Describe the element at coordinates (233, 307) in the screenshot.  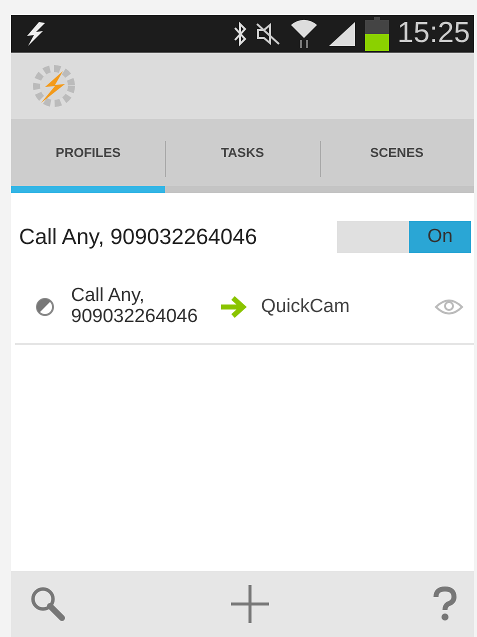
I see `arrow-icon` at that location.